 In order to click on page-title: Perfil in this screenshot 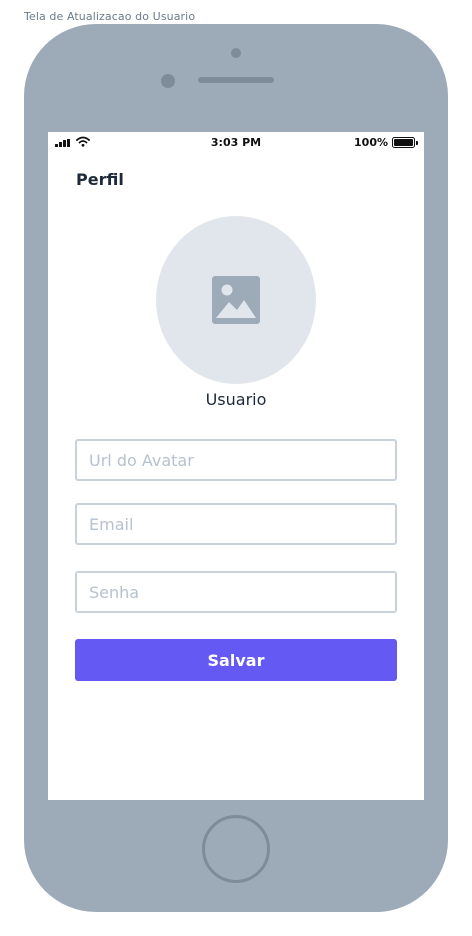, I will do `click(100, 179)`.